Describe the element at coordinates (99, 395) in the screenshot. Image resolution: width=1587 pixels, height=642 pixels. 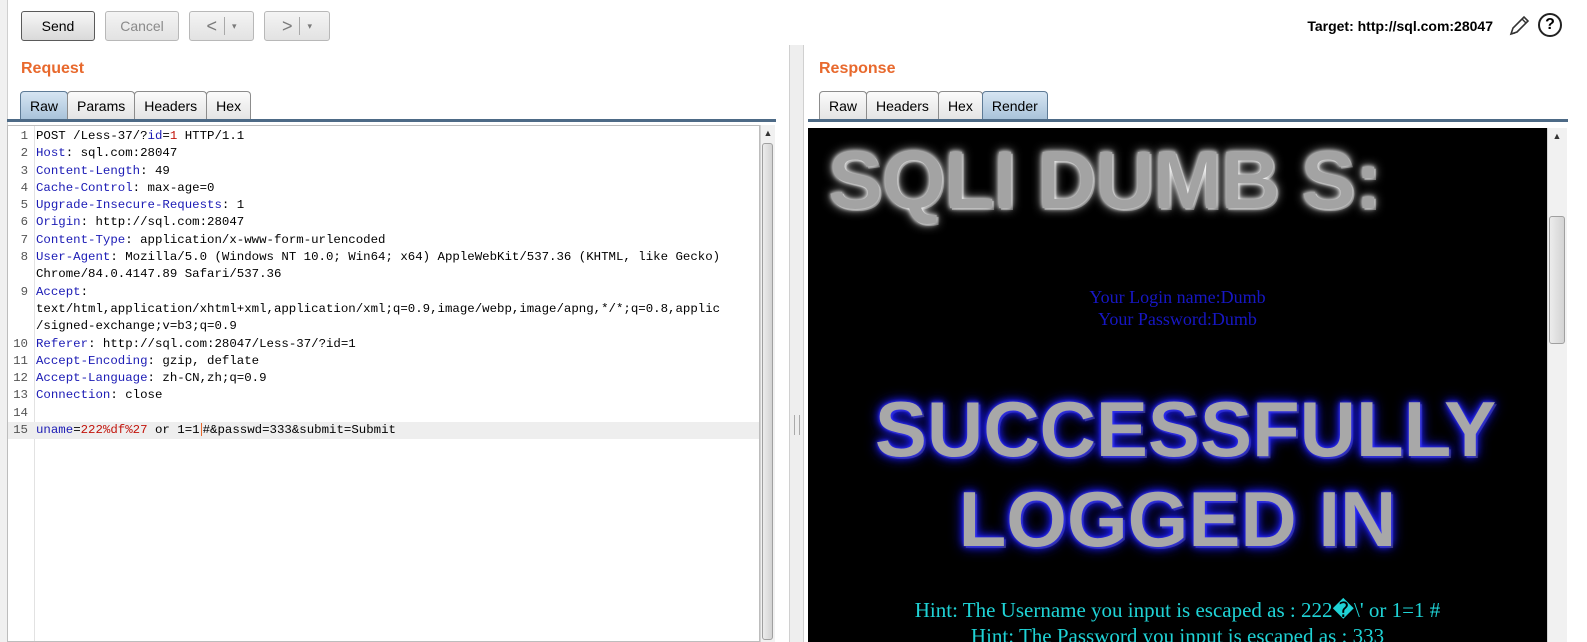
I see `line-text: Connection: close` at that location.